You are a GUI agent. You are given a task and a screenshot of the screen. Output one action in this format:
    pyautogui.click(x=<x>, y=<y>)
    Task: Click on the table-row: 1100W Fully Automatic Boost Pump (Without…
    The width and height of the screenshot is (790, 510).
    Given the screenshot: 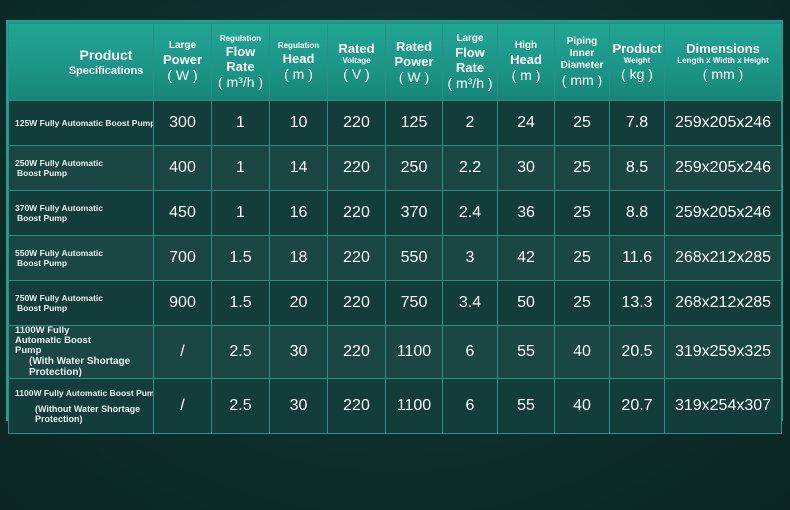 What is the action you would take?
    pyautogui.click(x=395, y=406)
    